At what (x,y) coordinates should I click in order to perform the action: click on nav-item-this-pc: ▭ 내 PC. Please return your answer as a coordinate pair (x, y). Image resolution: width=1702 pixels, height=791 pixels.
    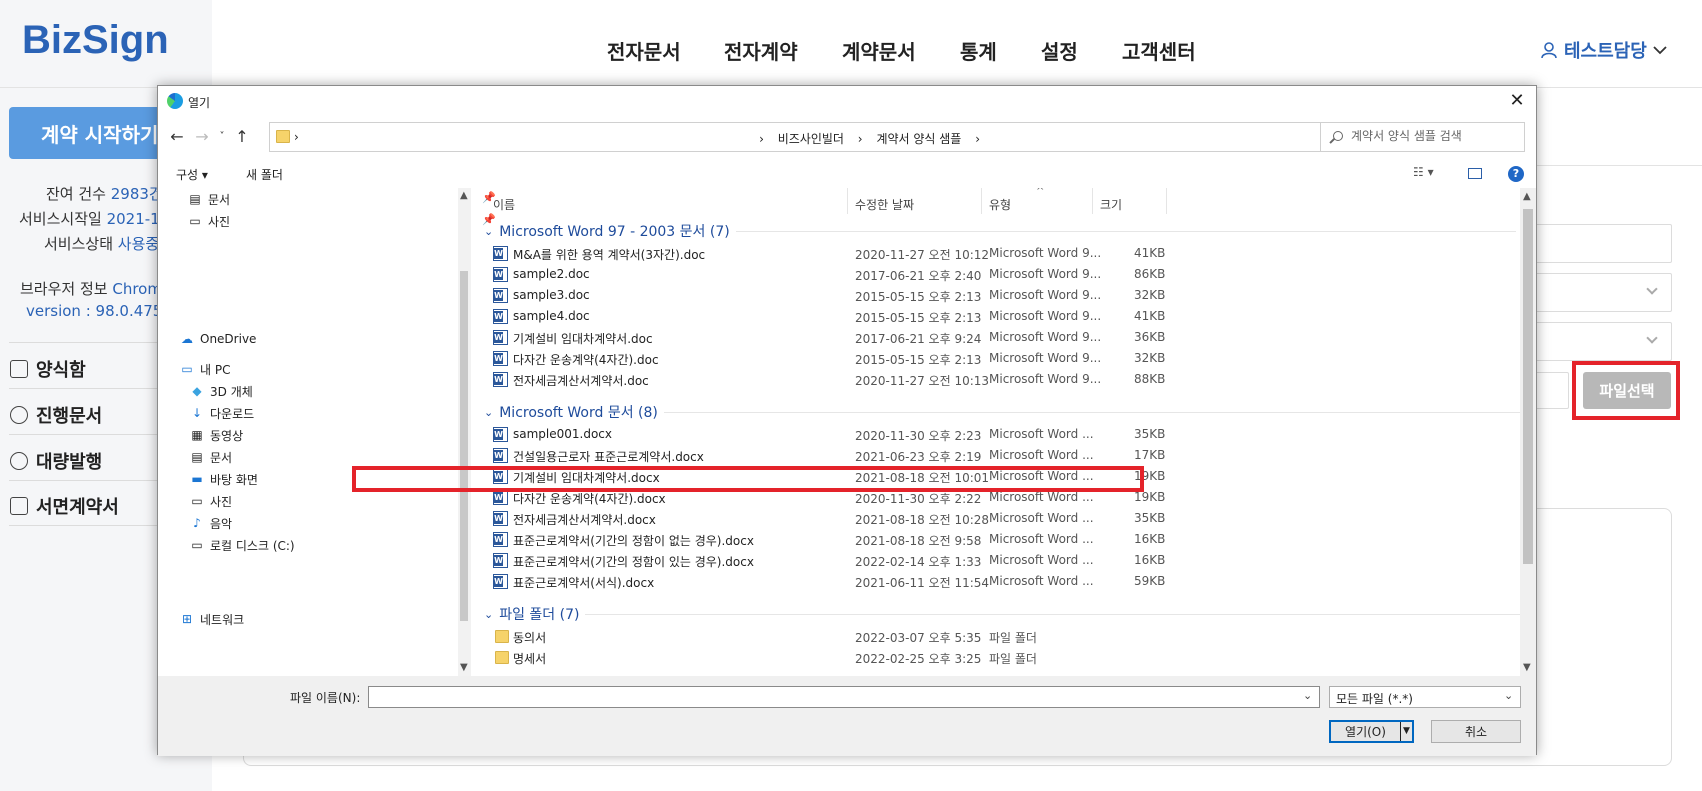
    Looking at the image, I should click on (205, 369).